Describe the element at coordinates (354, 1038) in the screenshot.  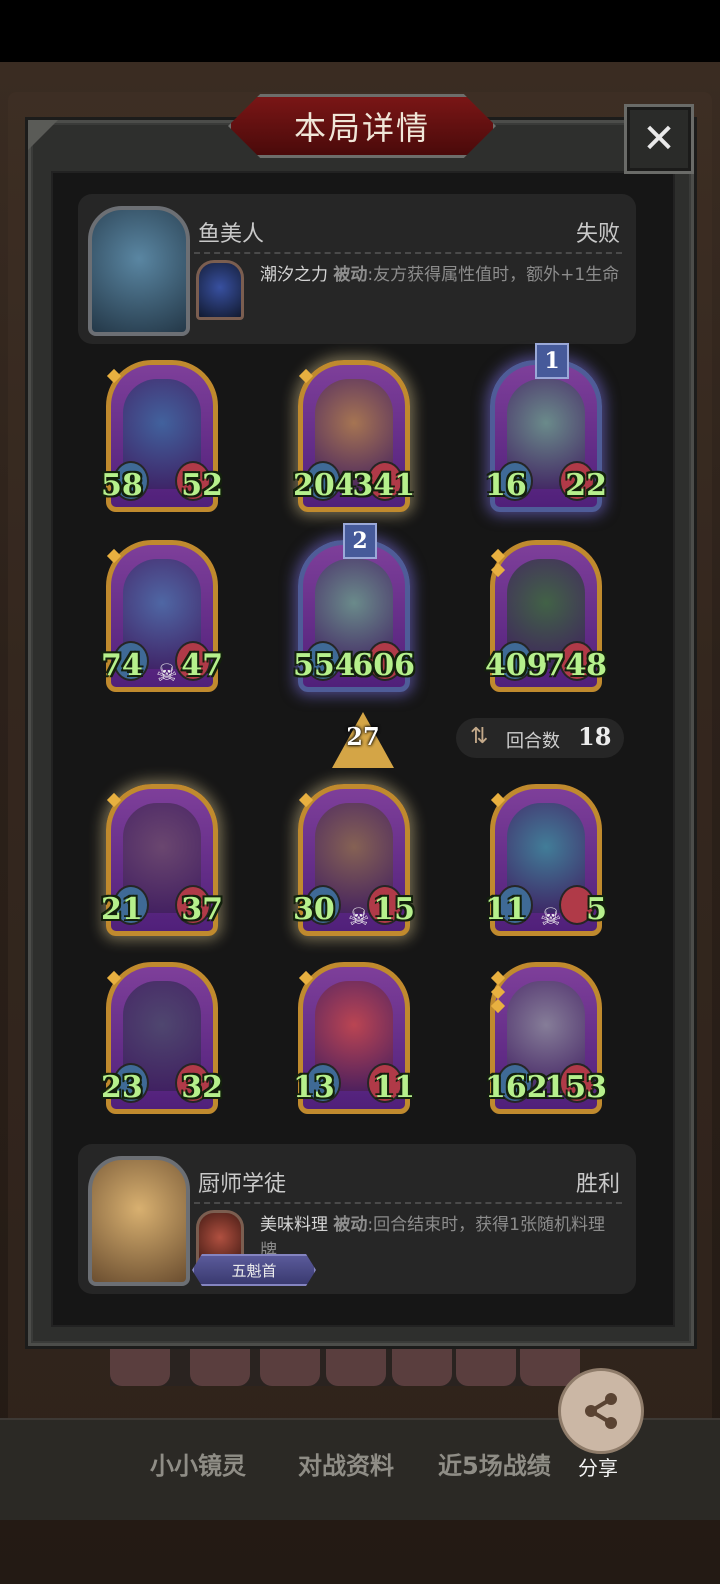
I see `player-minion-card: 13 11` at that location.